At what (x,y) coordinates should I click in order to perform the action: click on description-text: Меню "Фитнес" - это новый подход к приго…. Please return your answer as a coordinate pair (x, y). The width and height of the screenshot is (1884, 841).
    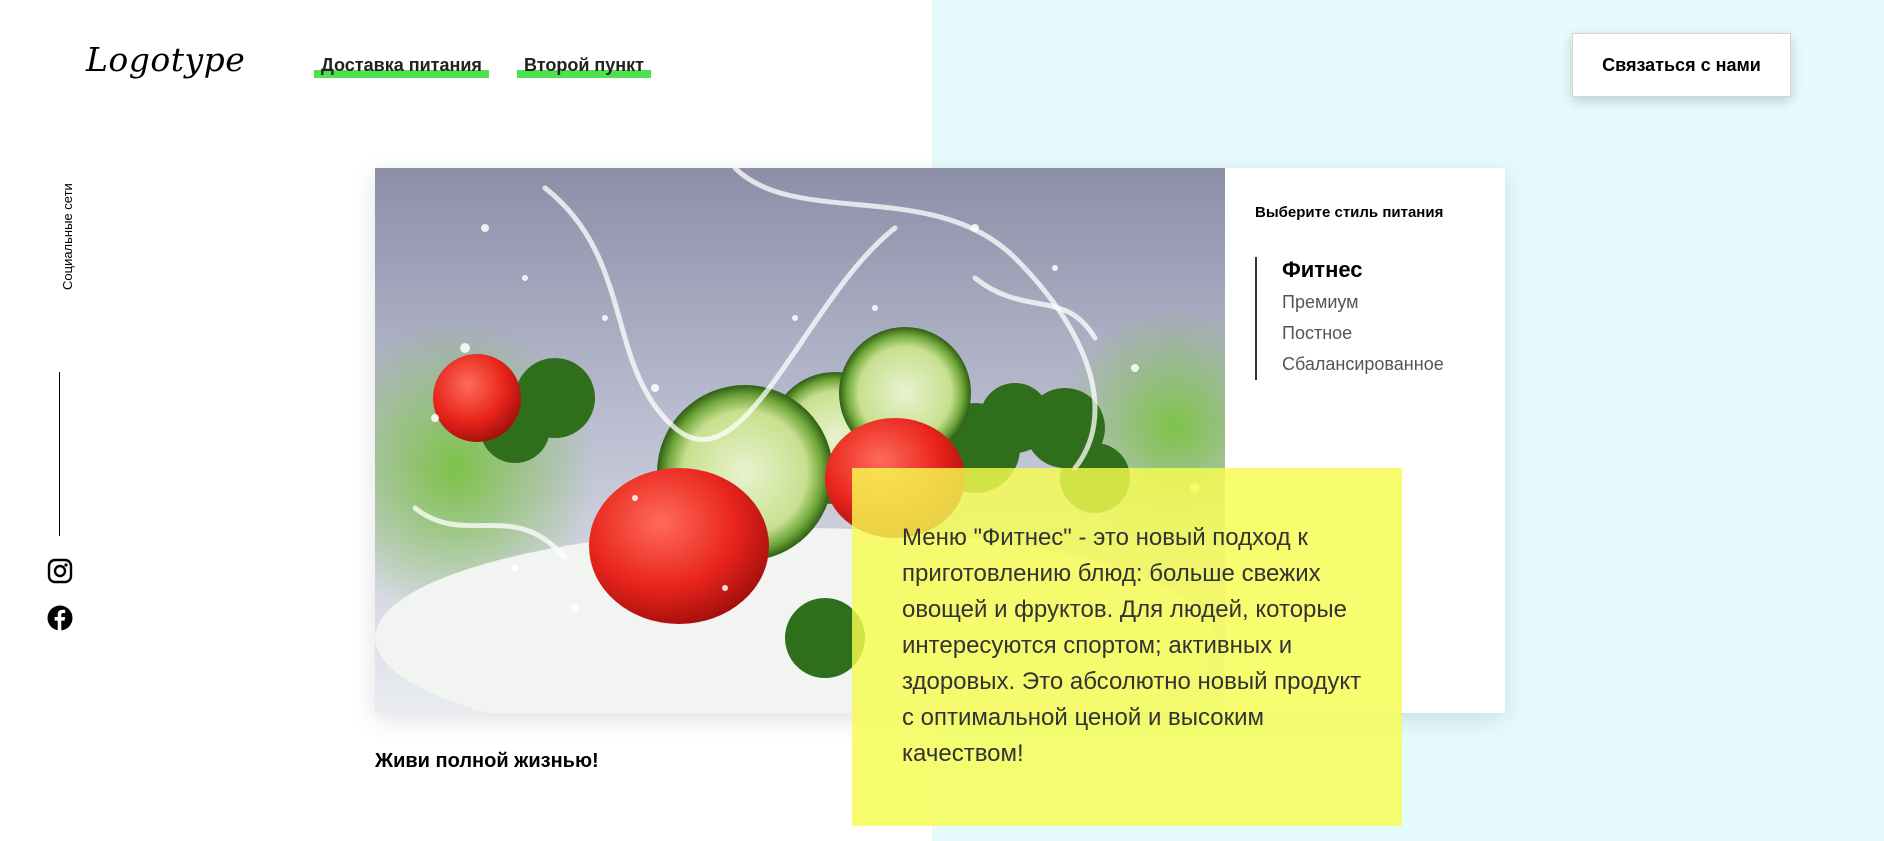
    Looking at the image, I should click on (1132, 645).